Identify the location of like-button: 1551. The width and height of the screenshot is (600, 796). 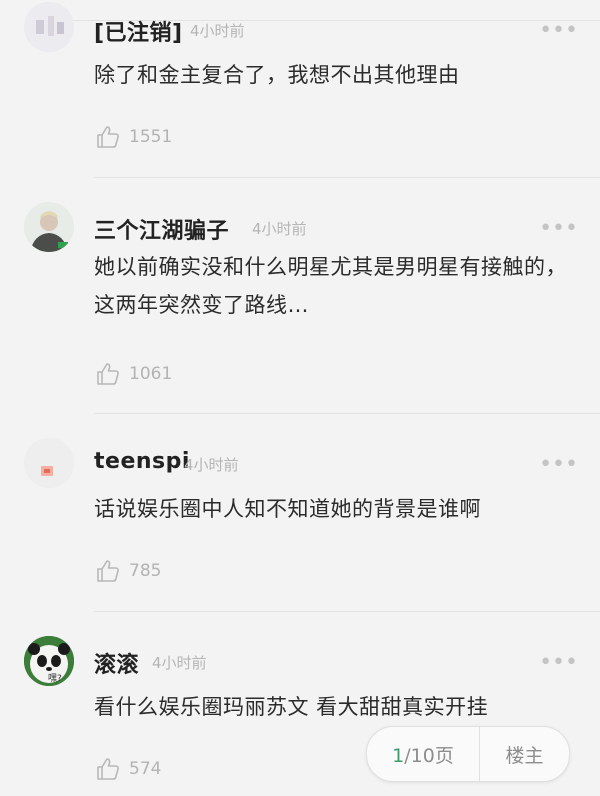
(133, 137).